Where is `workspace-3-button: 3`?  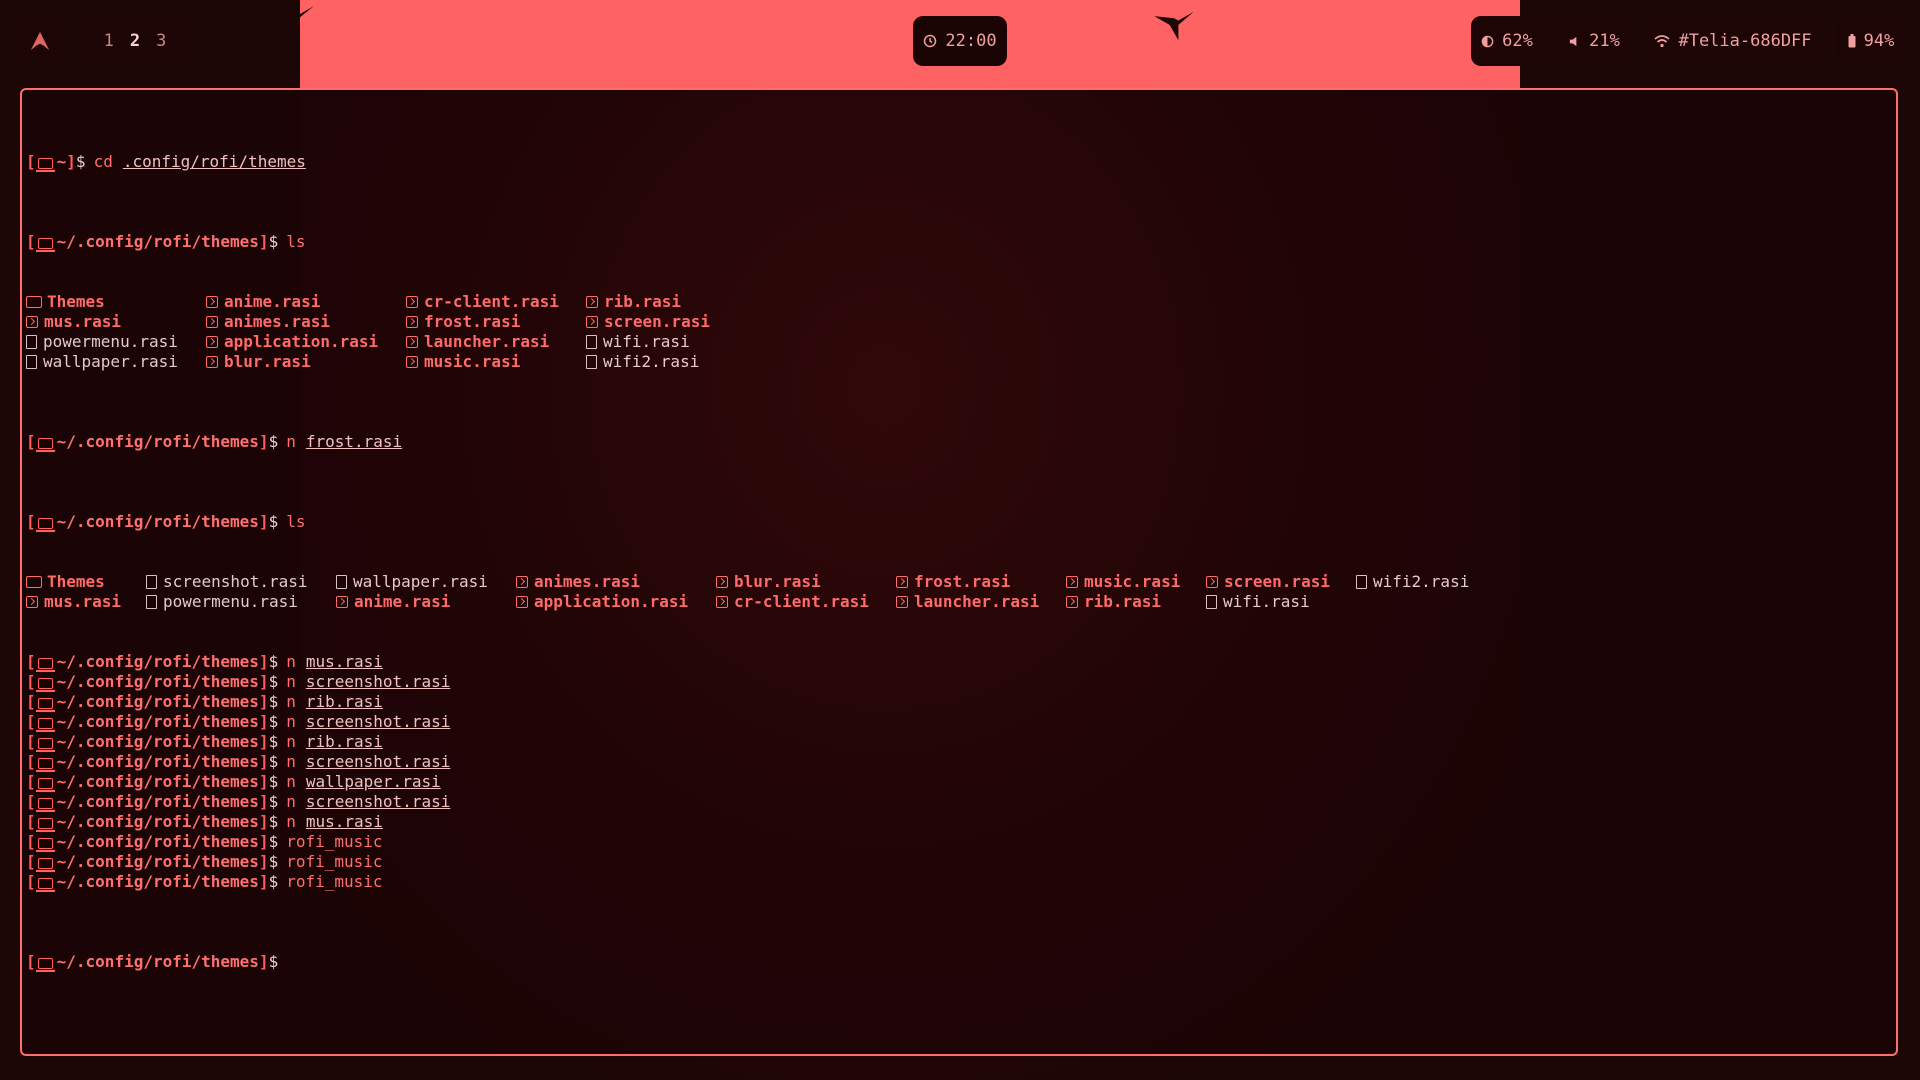 workspace-3-button: 3 is located at coordinates (161, 41).